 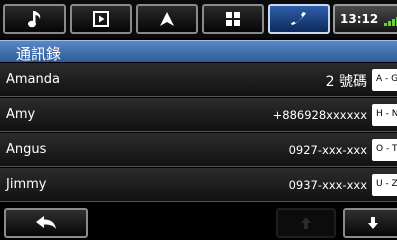 I want to click on back-arrow-icon, so click(x=46, y=222).